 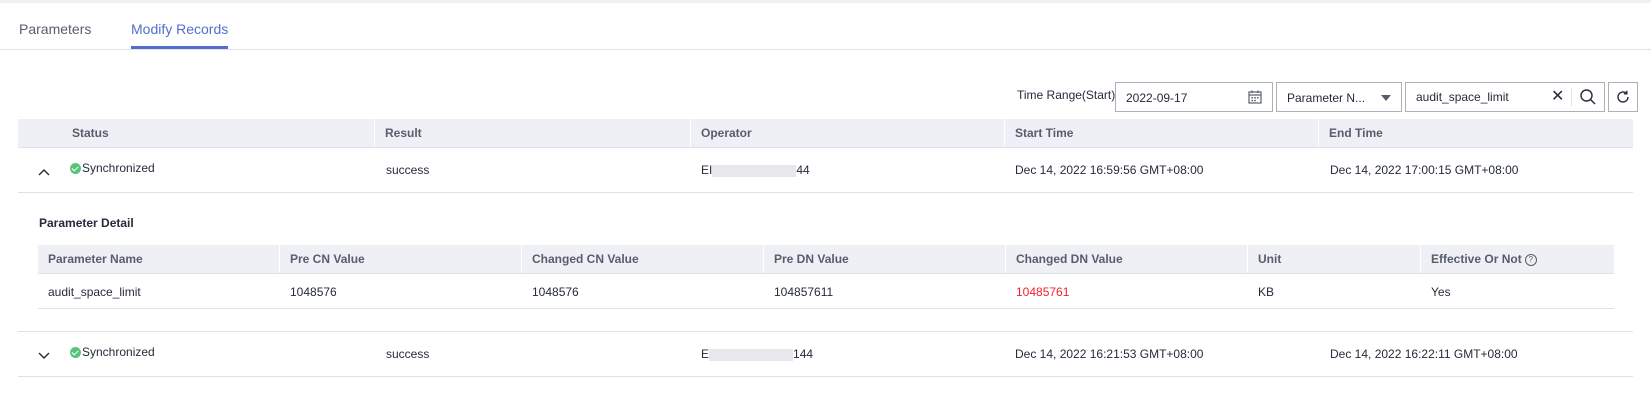 I want to click on header-effective-or-not: Effective Or Not?, so click(x=1484, y=259).